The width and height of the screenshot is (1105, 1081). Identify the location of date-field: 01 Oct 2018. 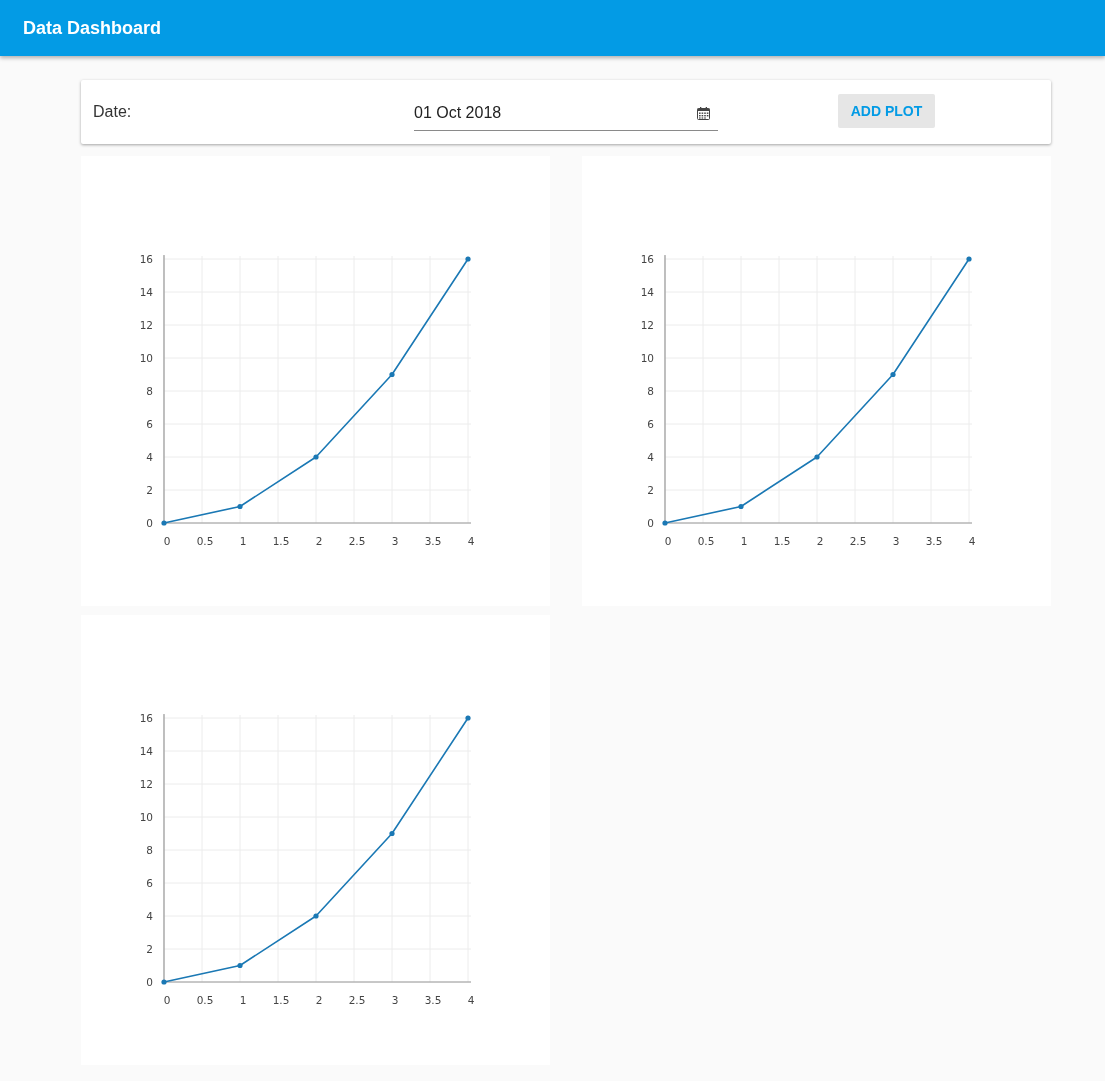
(566, 113).